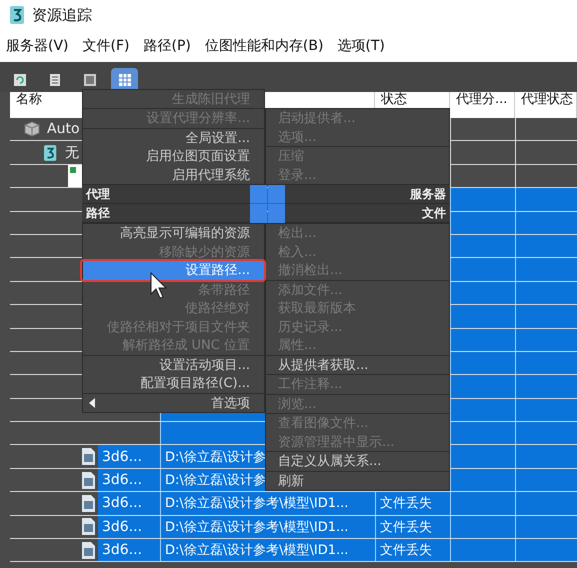 The height and width of the screenshot is (568, 577). Describe the element at coordinates (357, 481) in the screenshot. I see `menu-item: 刷新` at that location.